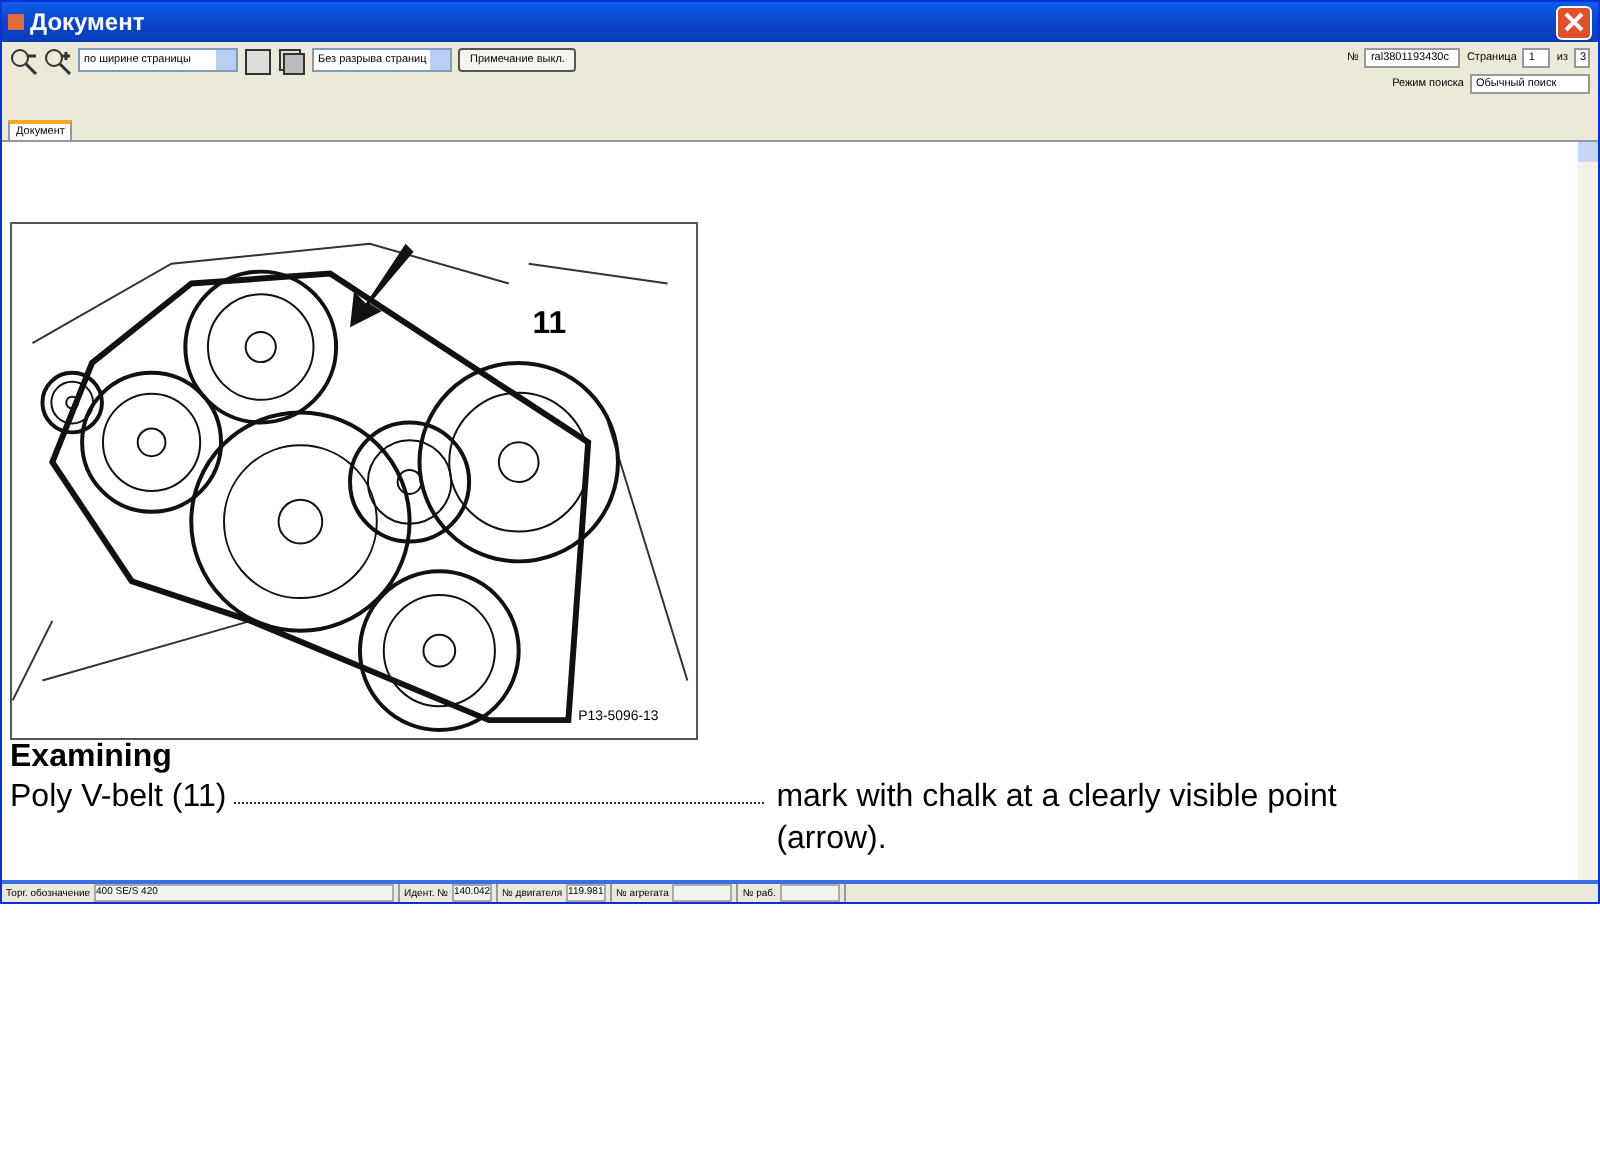 This screenshot has width=1600, height=1168. I want to click on page-icon, so click(258, 62).